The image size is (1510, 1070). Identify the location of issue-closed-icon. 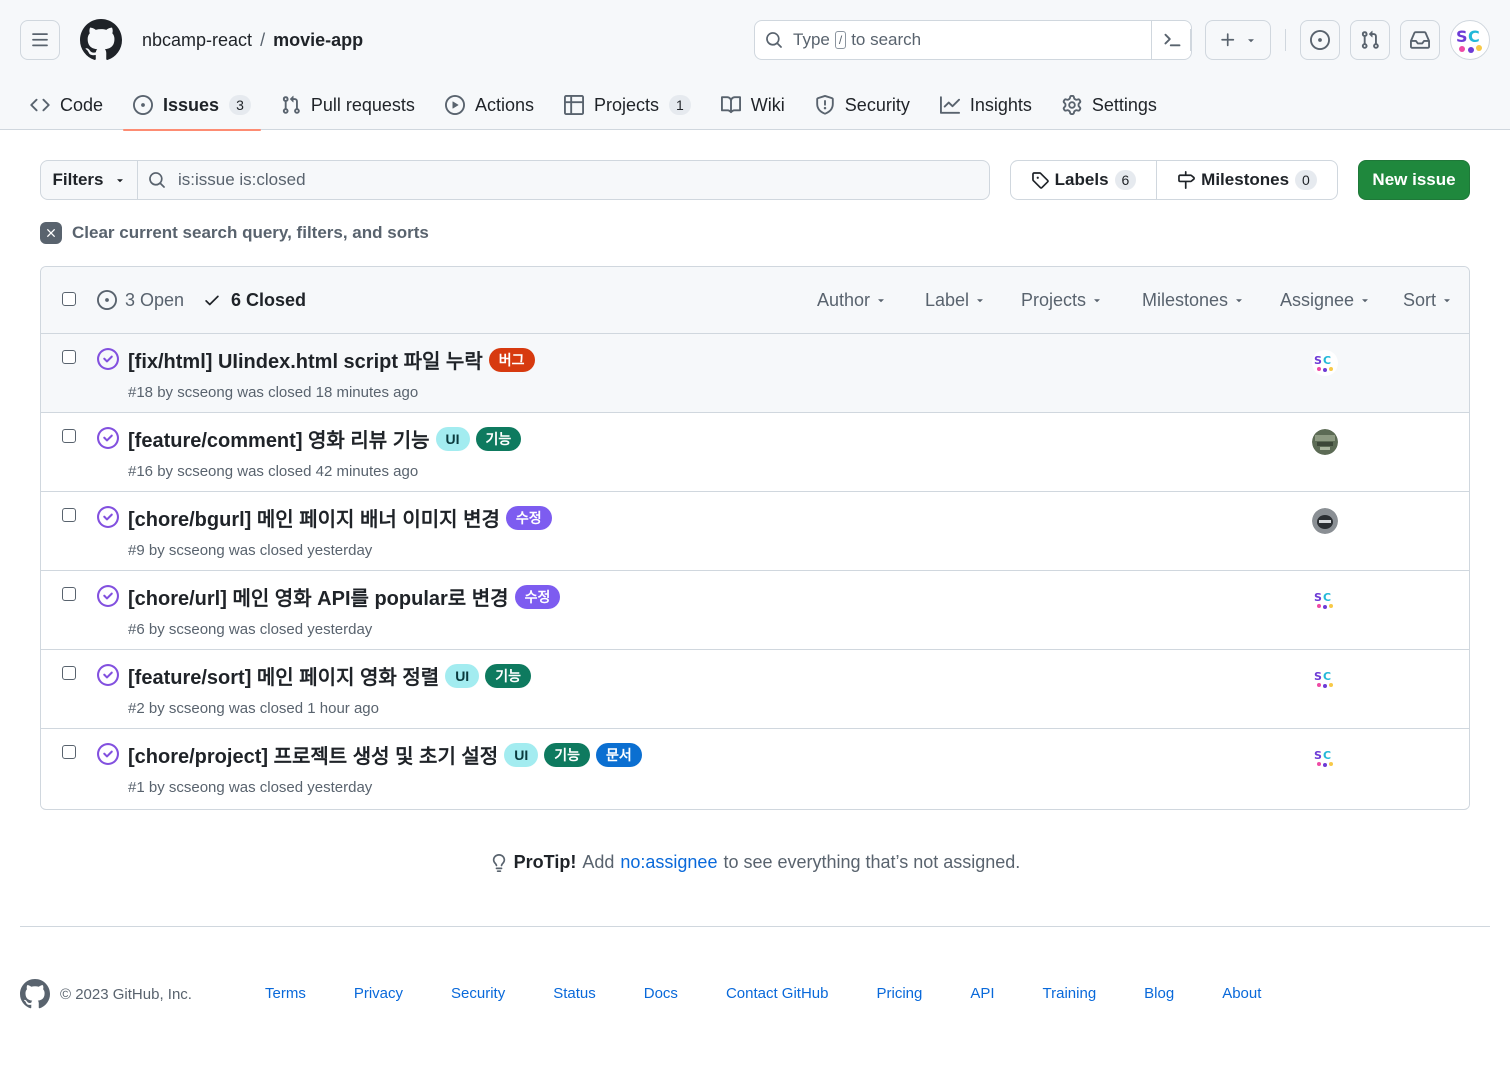
(108, 438).